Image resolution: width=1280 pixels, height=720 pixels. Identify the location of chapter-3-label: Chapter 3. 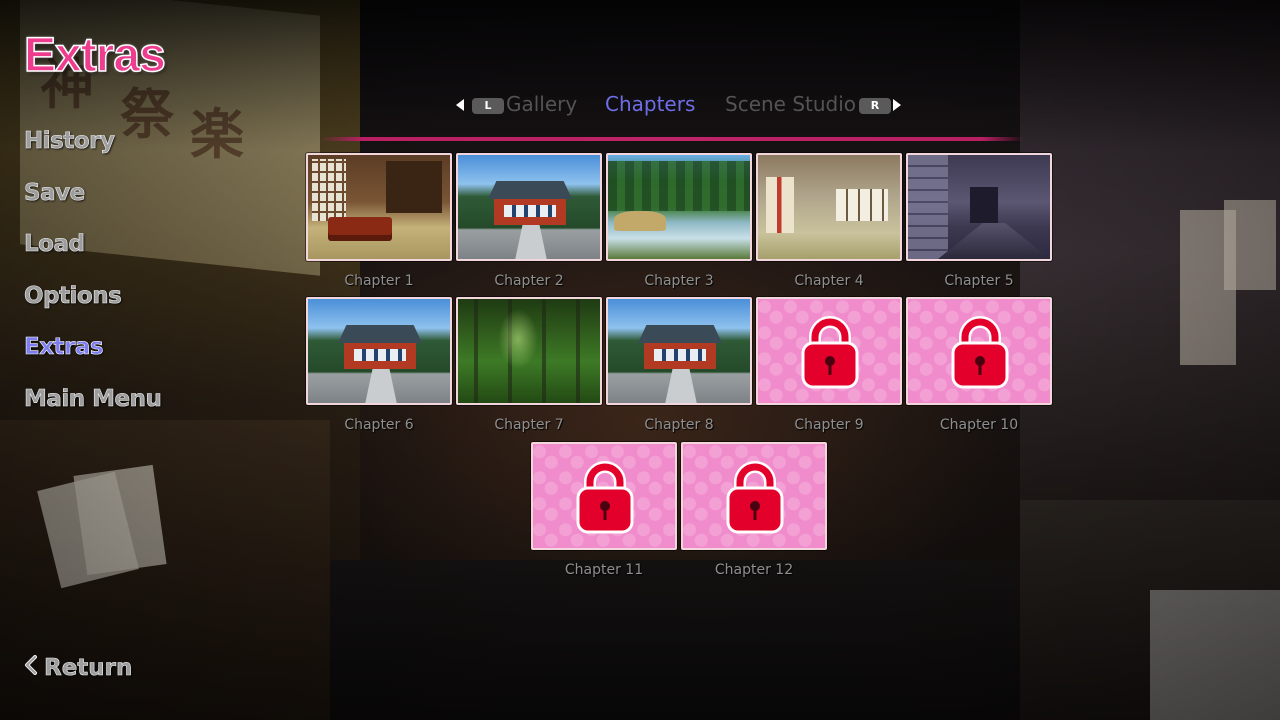
(679, 281).